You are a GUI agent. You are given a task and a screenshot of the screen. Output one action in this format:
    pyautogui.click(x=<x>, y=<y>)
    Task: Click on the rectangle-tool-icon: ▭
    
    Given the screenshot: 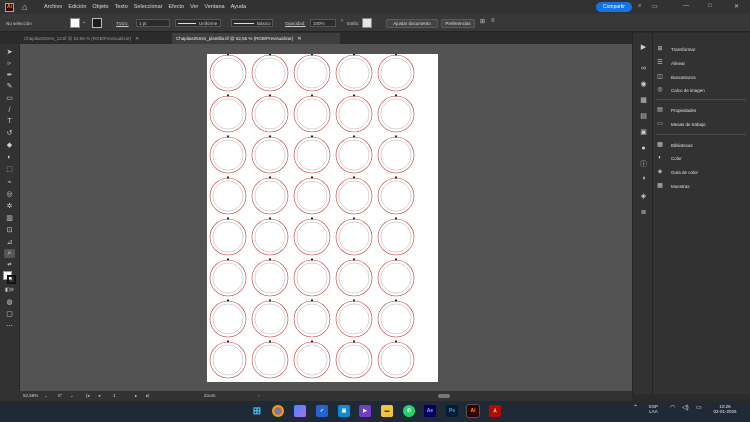 What is the action you would take?
    pyautogui.click(x=9, y=98)
    